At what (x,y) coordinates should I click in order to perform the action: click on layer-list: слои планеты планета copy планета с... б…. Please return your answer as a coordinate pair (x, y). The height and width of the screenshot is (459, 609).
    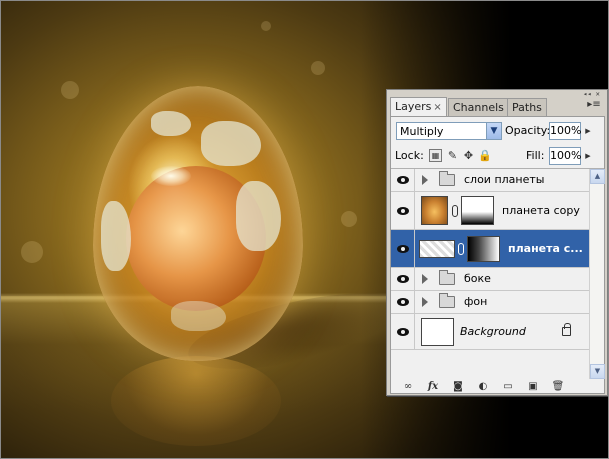
    Looking at the image, I should click on (490, 274).